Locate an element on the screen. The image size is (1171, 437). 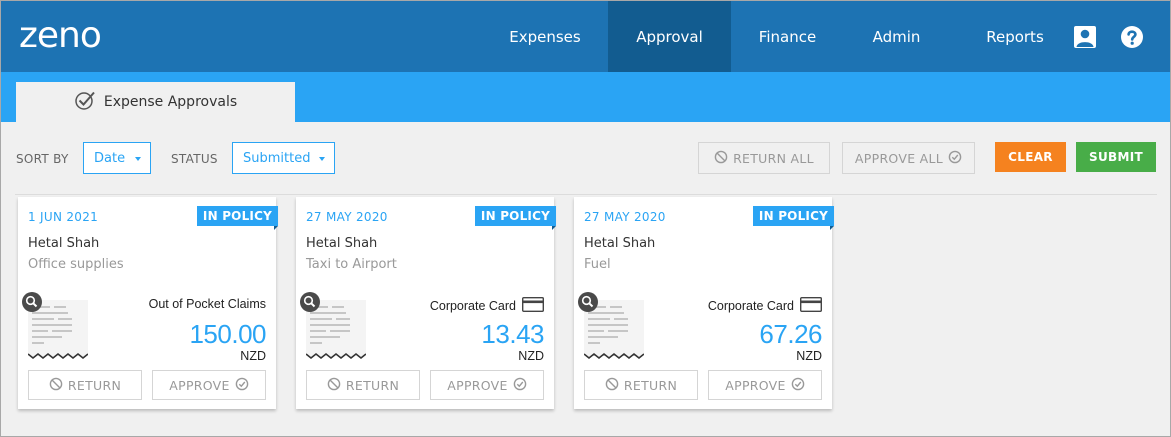
return-all-button: RETURN ALL is located at coordinates (764, 158).